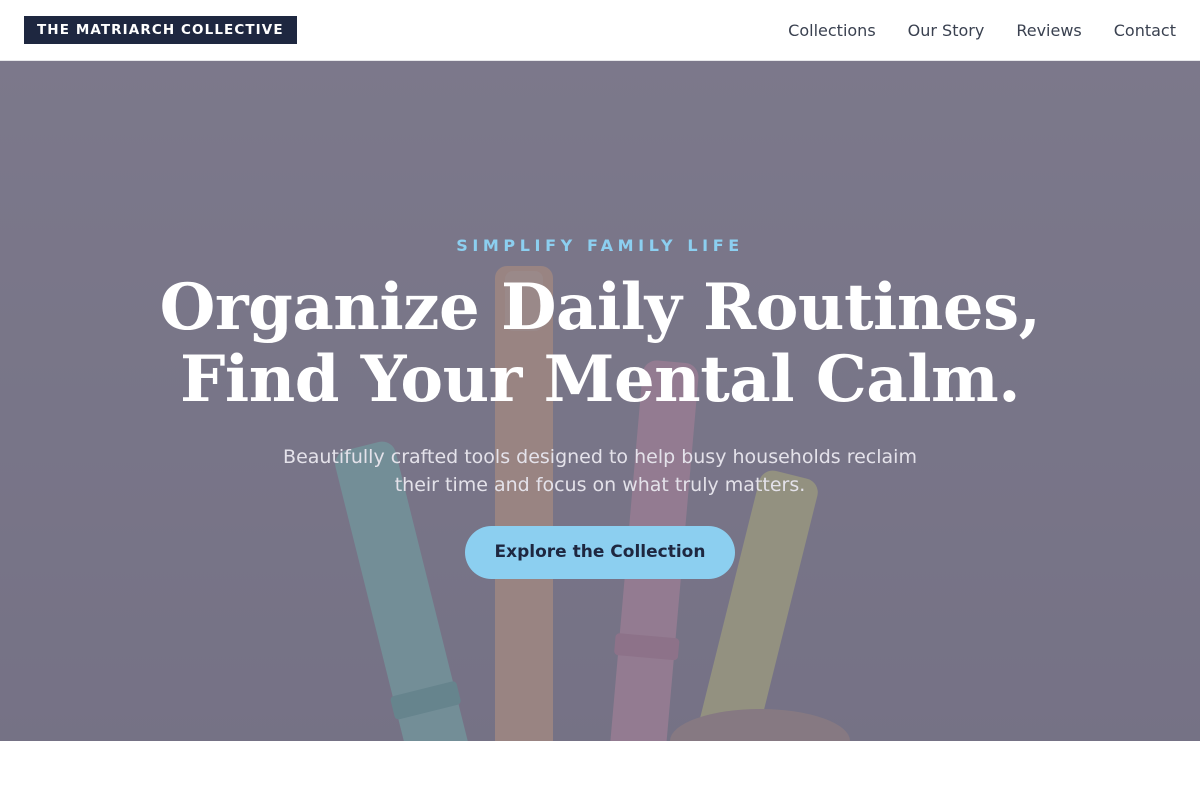  What do you see at coordinates (600, 770) in the screenshot?
I see `next-section` at bounding box center [600, 770].